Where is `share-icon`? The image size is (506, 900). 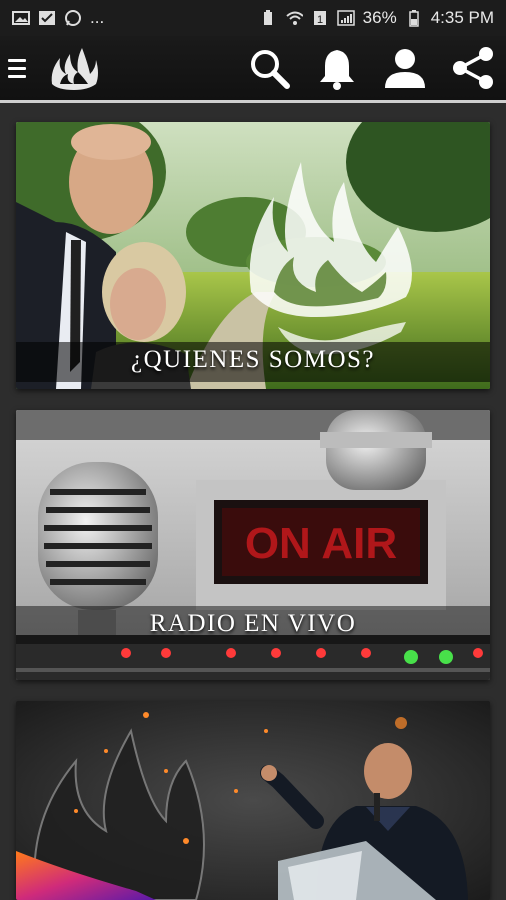
share-icon is located at coordinates (473, 68).